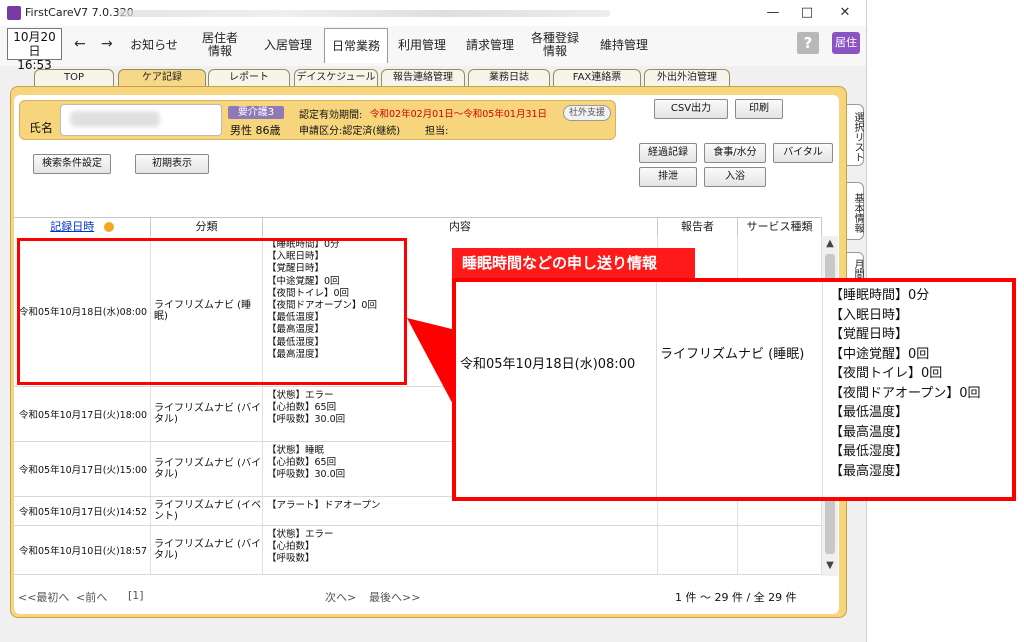  I want to click on callout-line: 【最高湿度】, so click(869, 471).